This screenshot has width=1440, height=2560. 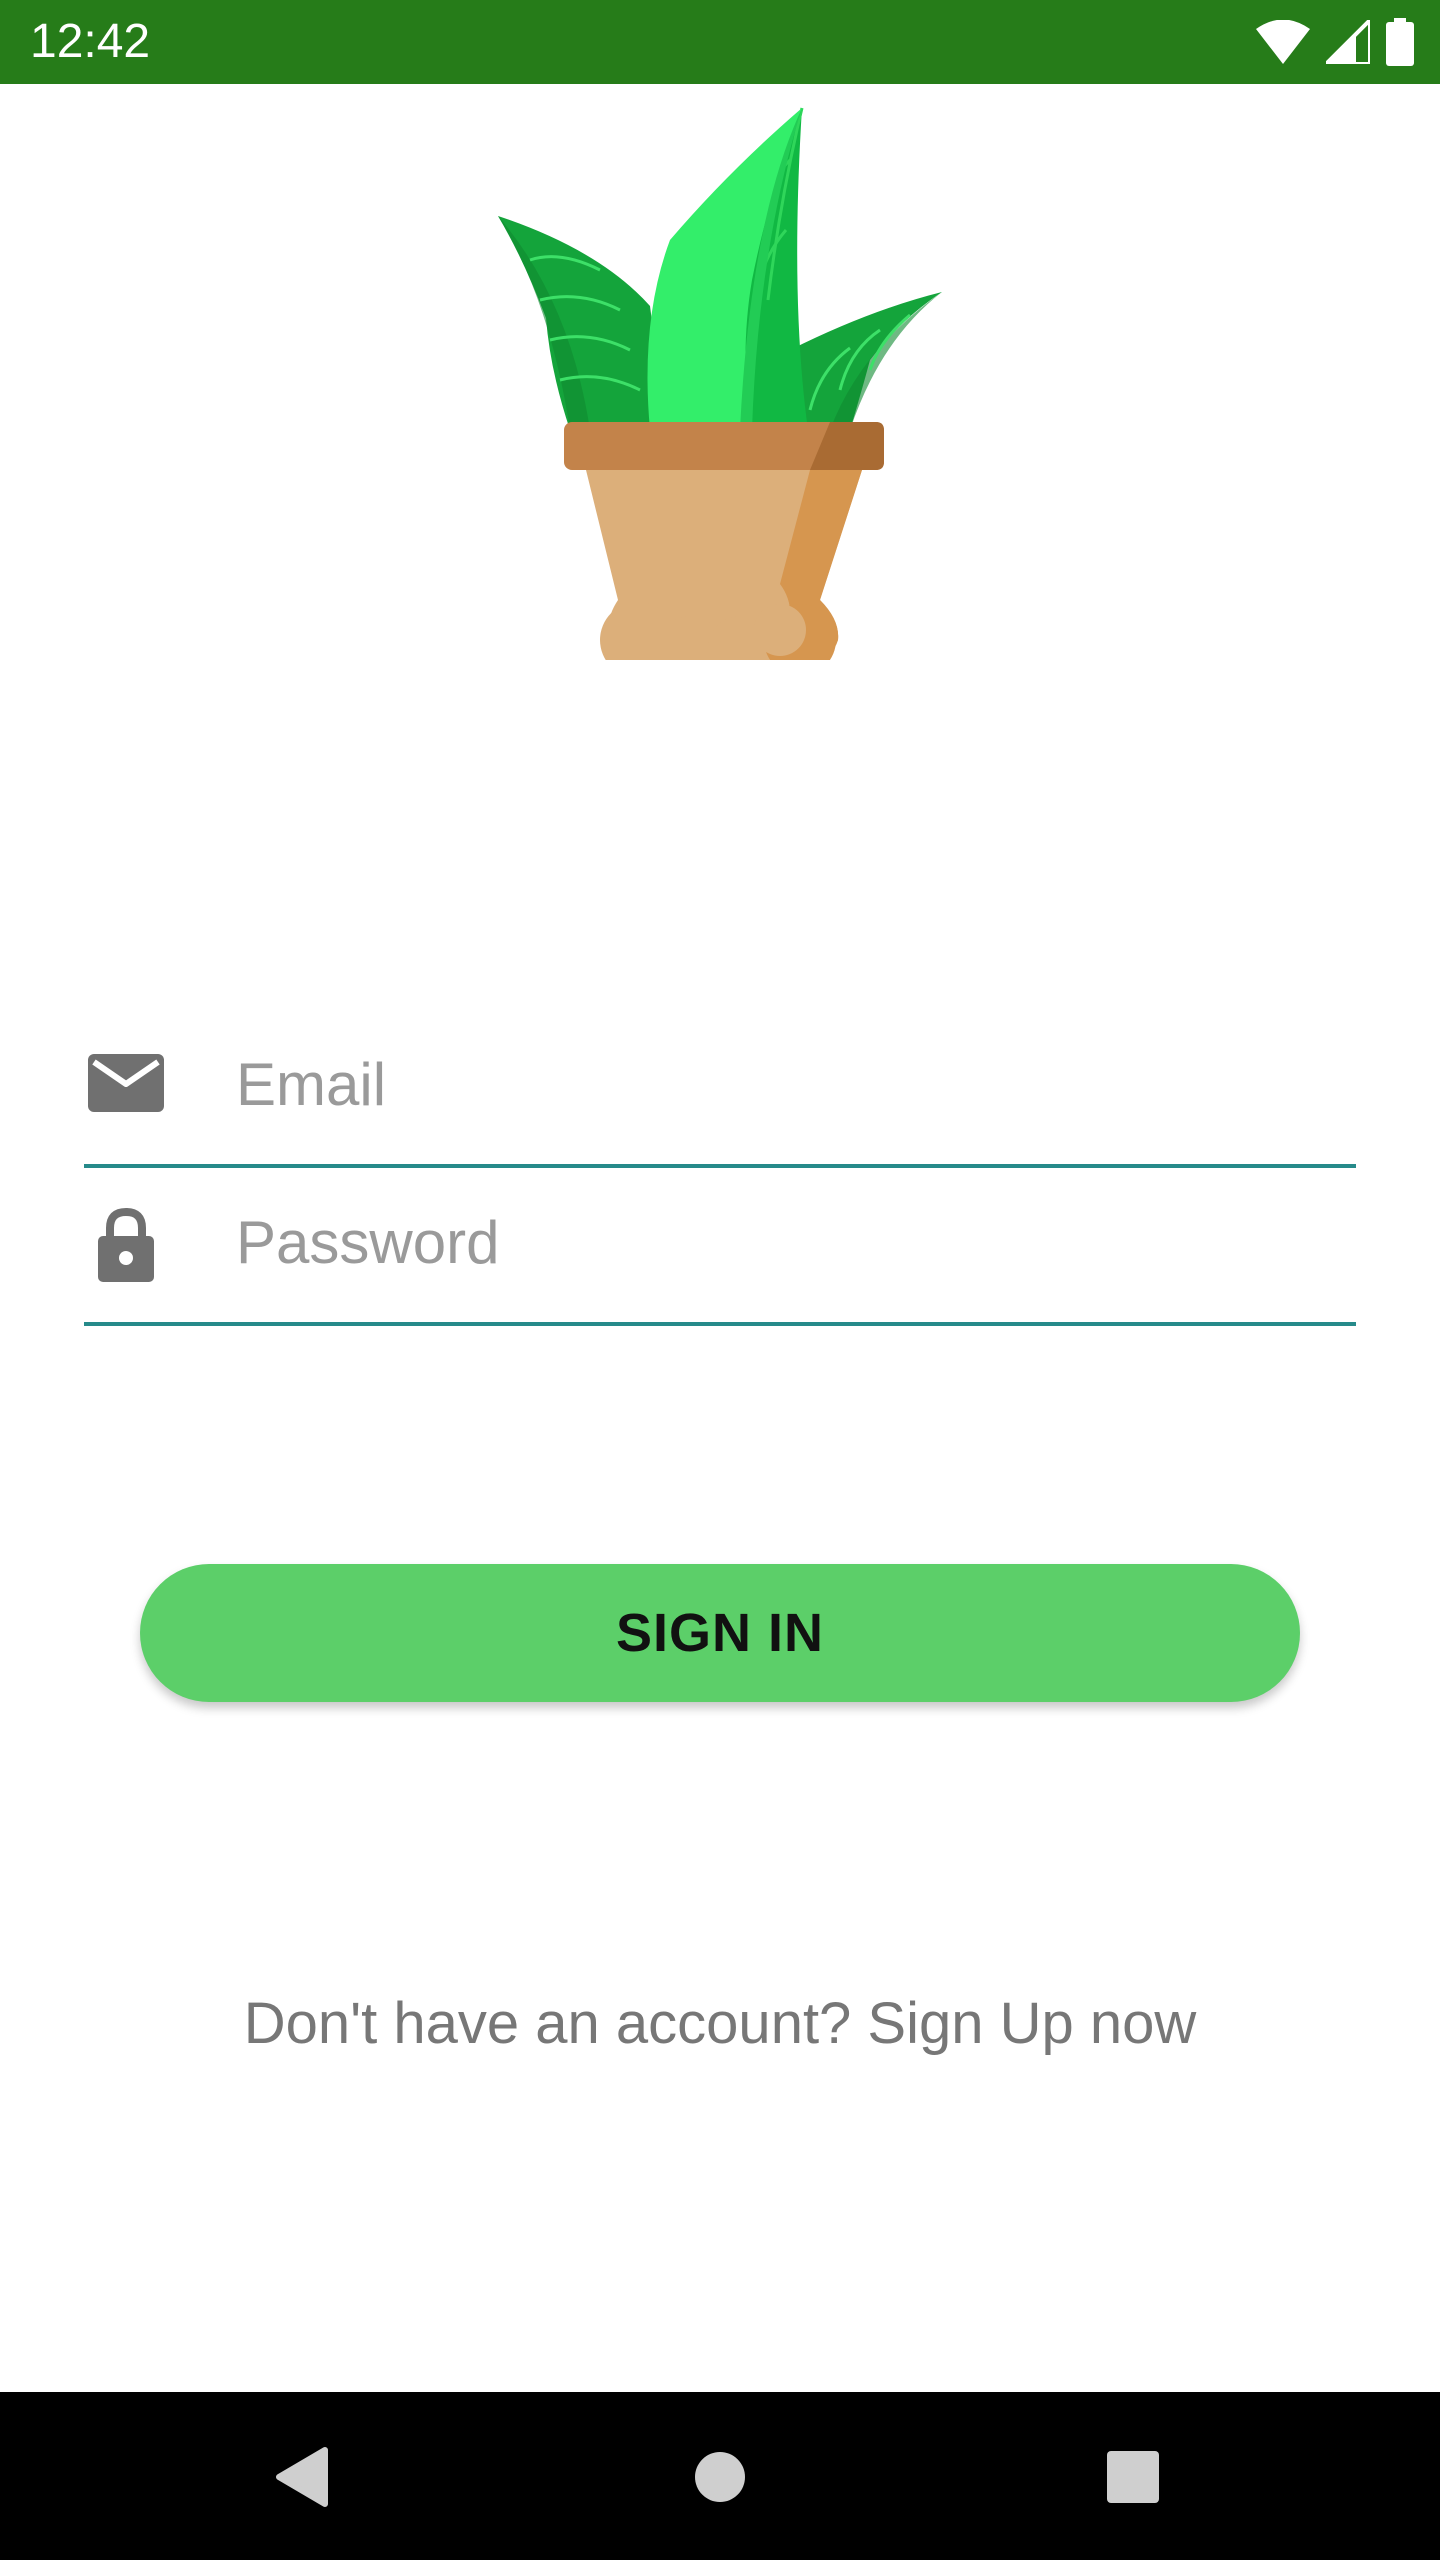 What do you see at coordinates (786, 1084) in the screenshot?
I see `email-input` at bounding box center [786, 1084].